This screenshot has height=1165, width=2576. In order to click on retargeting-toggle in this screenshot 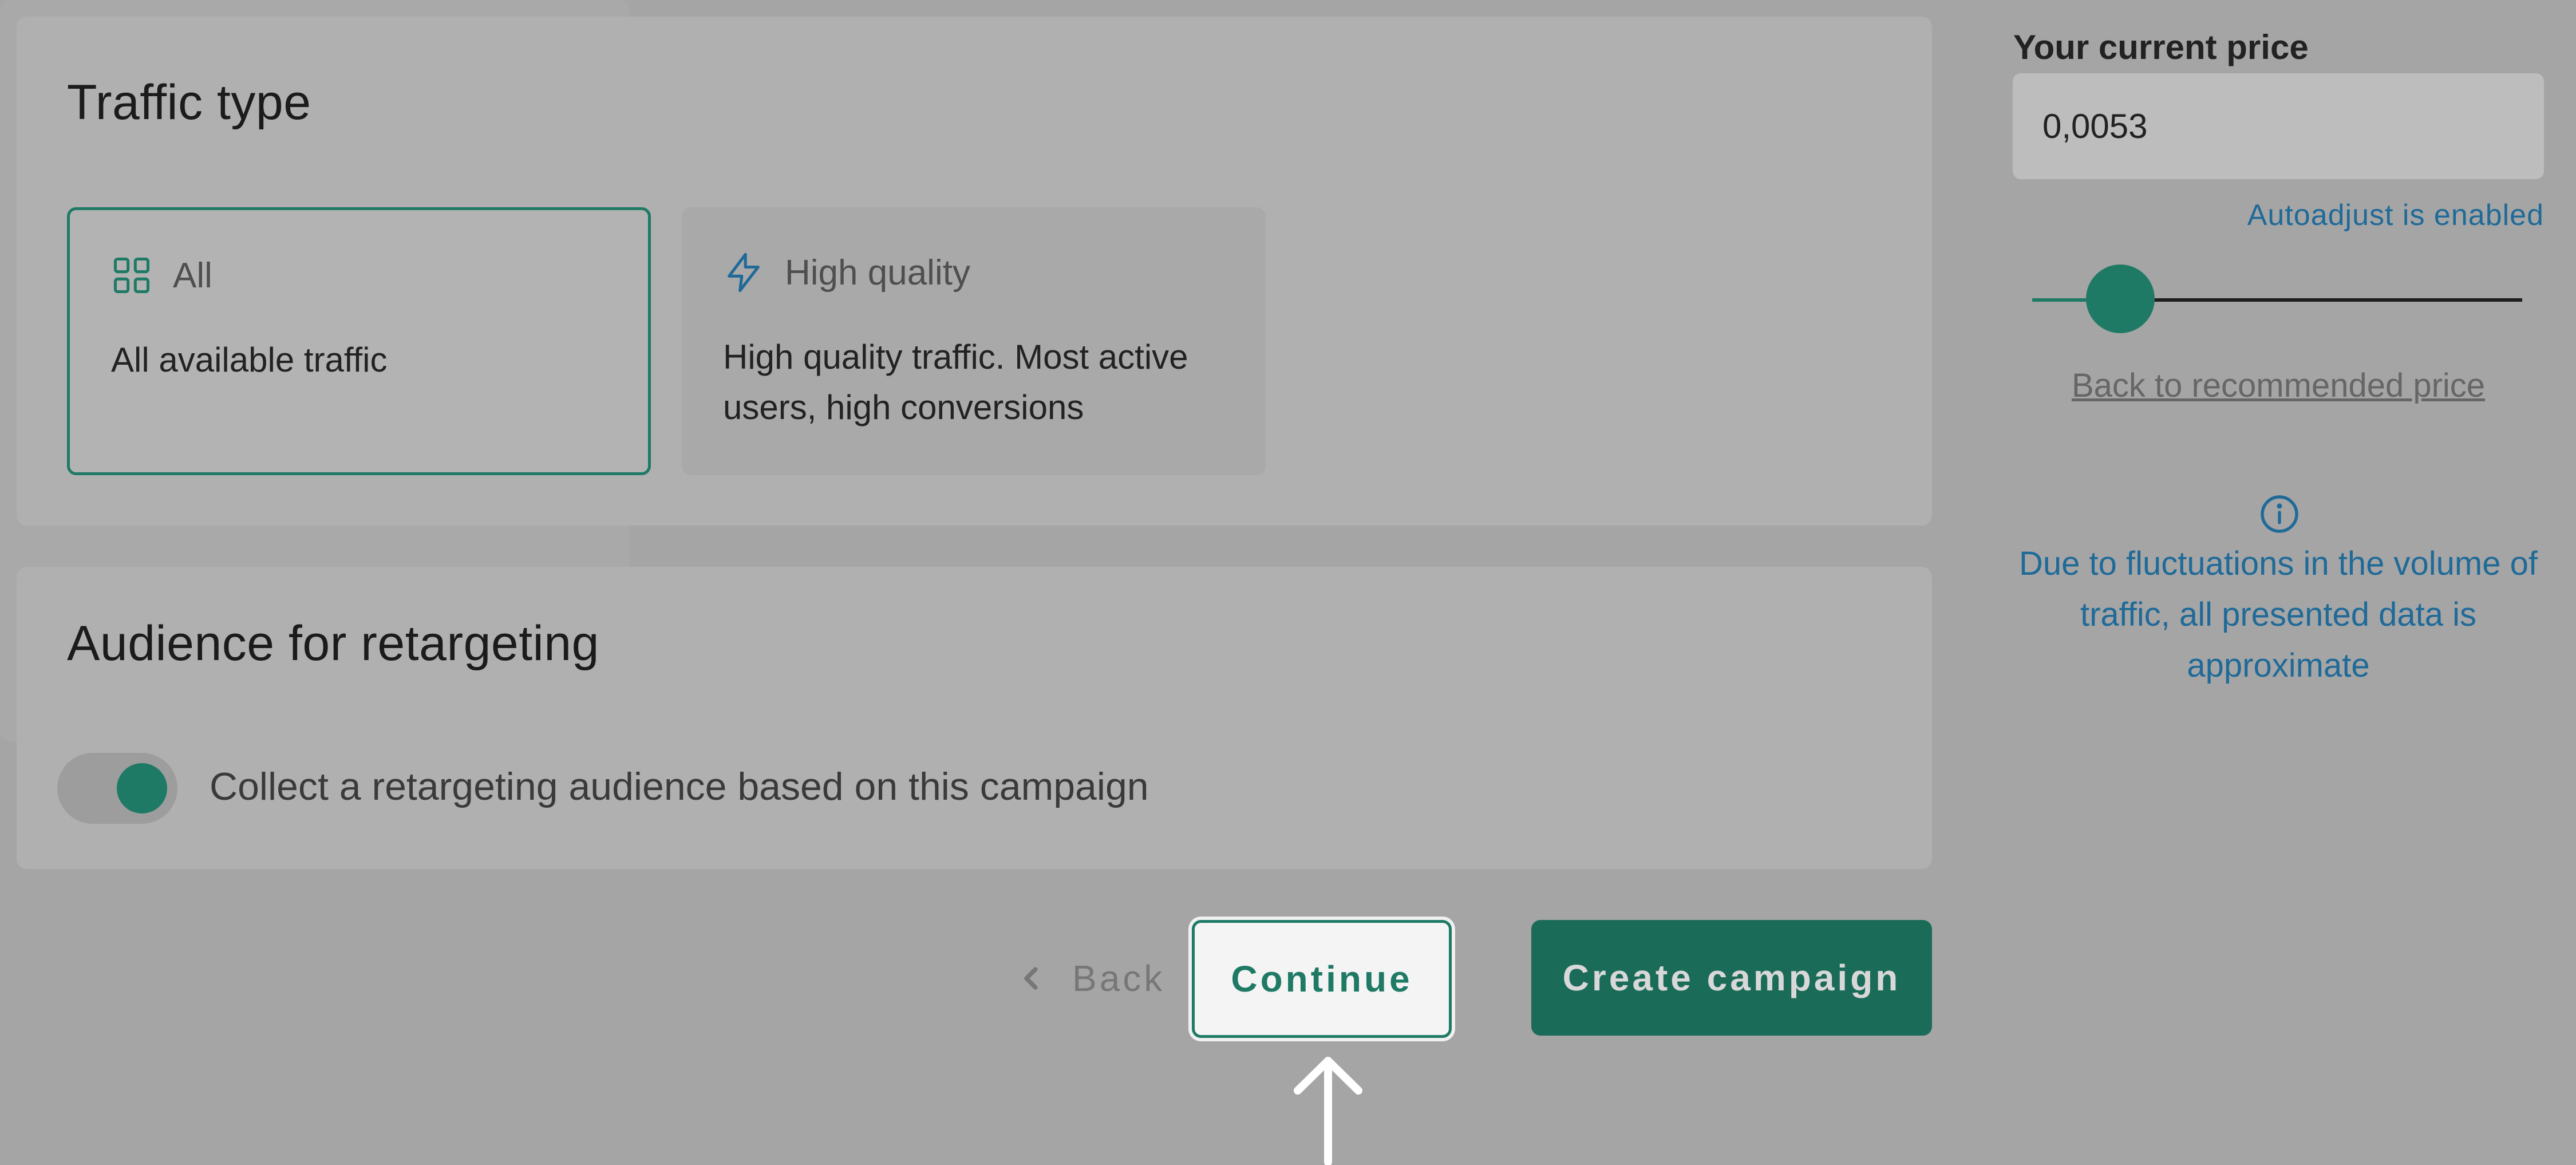, I will do `click(117, 788)`.